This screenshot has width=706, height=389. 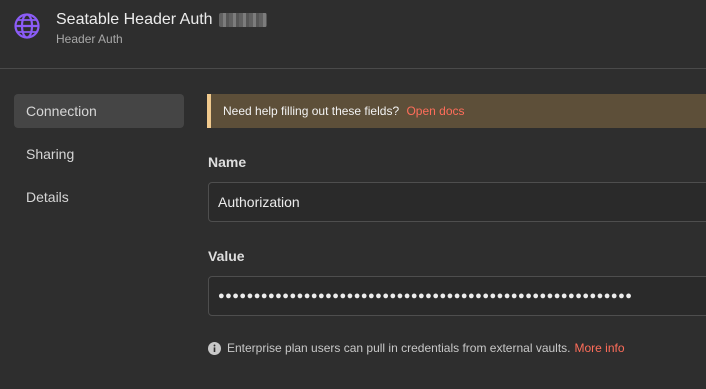 I want to click on name-label: Name, so click(x=227, y=162).